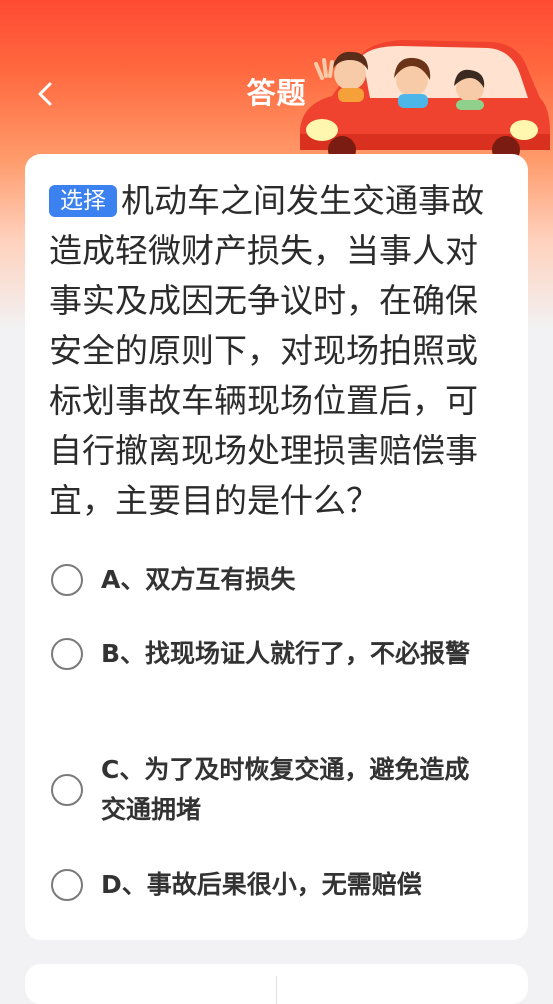  I want to click on bottom-action-bar, so click(276, 984).